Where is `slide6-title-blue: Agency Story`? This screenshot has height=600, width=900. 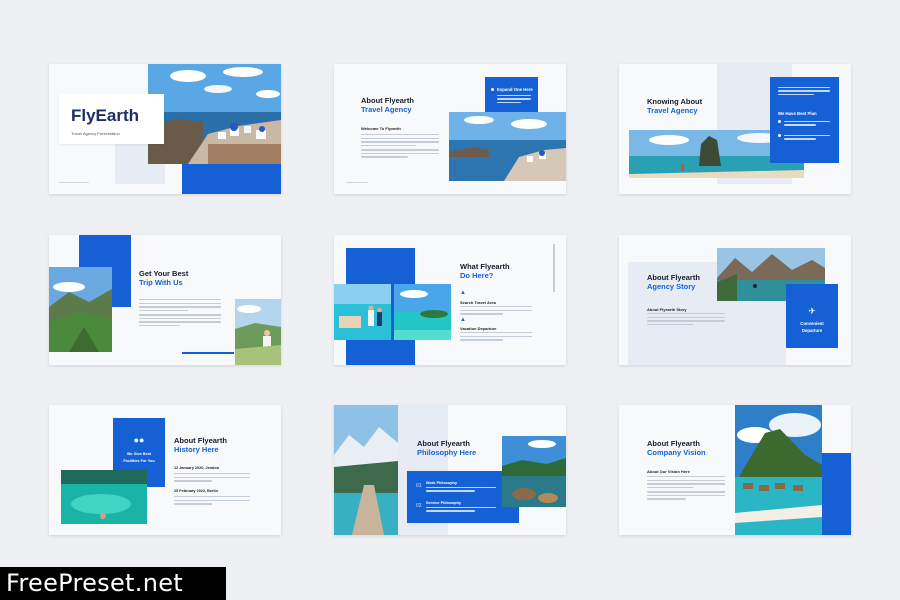 slide6-title-blue: Agency Story is located at coordinates (671, 286).